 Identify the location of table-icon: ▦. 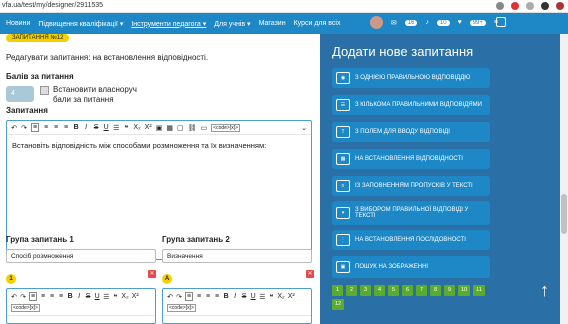
(169, 128).